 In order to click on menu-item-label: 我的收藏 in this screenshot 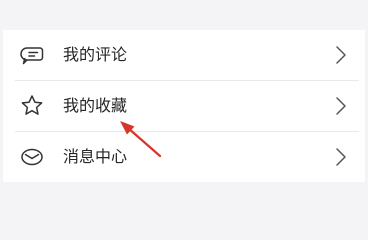, I will do `click(95, 105)`.